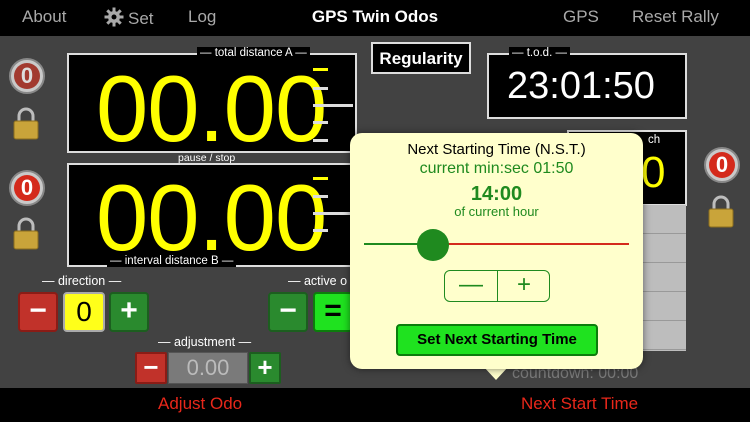  I want to click on slider-track-empty, so click(531, 244).